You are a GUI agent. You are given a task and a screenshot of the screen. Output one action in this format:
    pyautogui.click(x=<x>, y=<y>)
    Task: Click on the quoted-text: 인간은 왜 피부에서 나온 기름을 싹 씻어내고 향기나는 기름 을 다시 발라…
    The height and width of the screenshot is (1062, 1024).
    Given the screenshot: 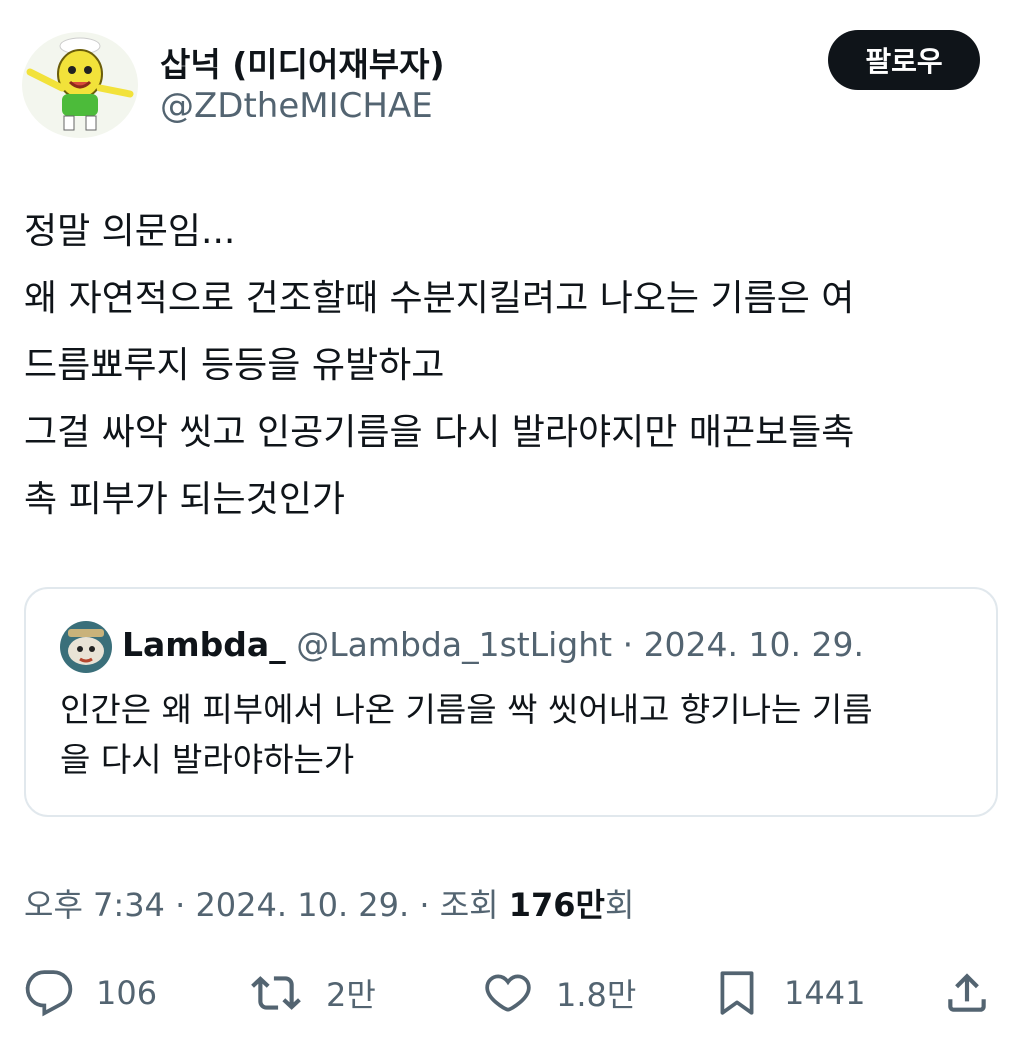 What is the action you would take?
    pyautogui.click(x=515, y=735)
    